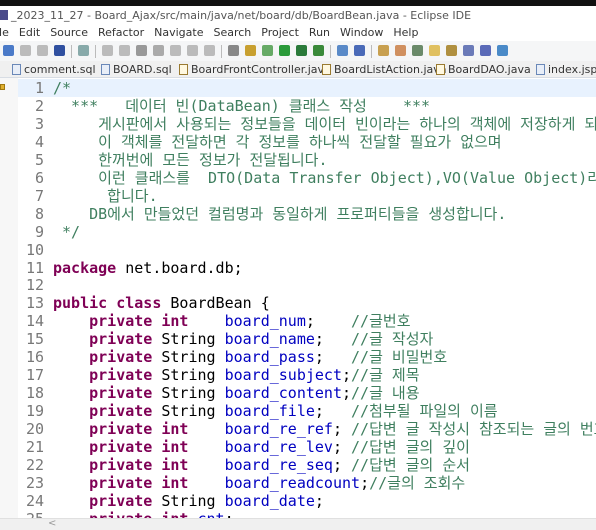 This screenshot has width=596, height=530. I want to click on menu-edit: Edit, so click(29, 33).